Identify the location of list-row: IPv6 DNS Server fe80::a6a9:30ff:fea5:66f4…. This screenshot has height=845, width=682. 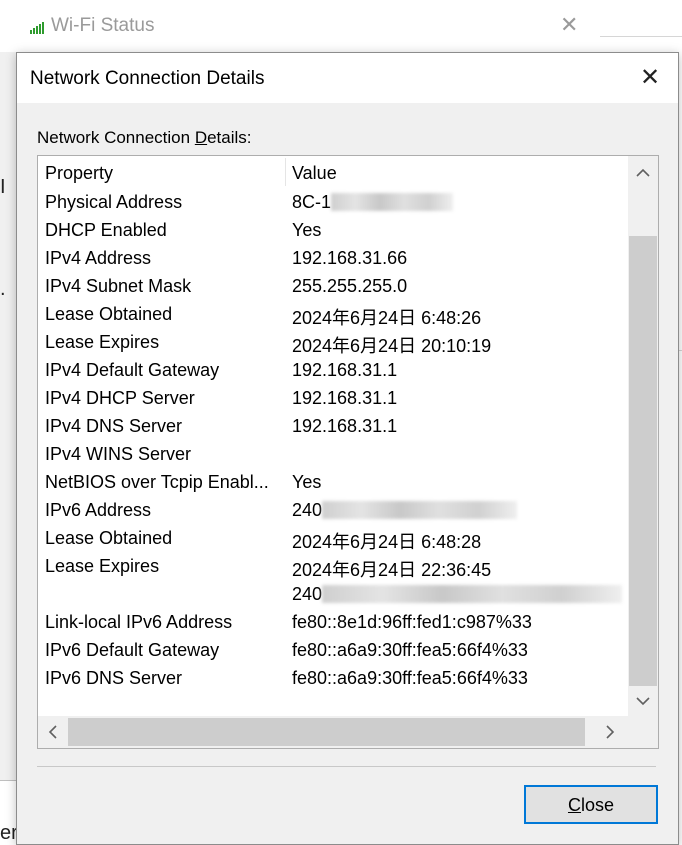
(333, 679).